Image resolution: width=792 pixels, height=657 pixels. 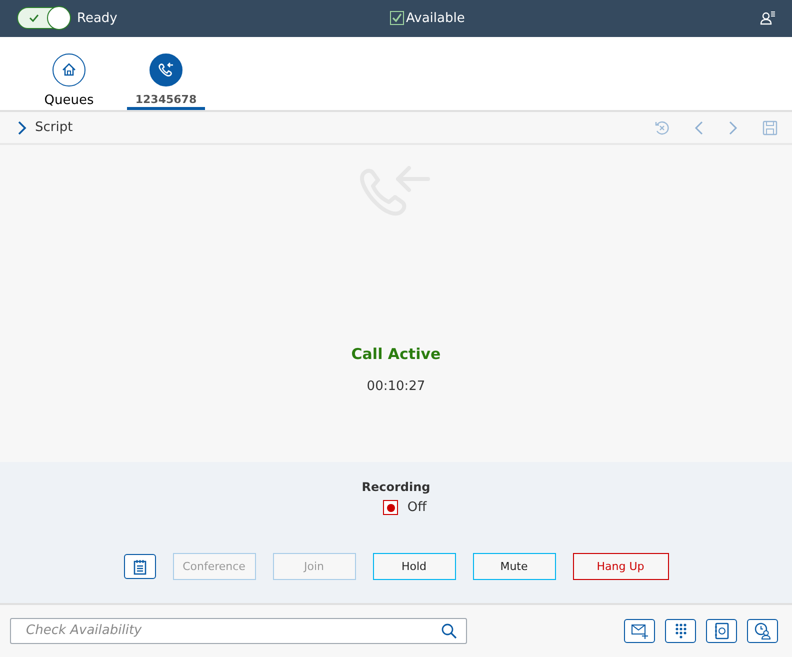 I want to click on call-status: Call Active, so click(x=396, y=354).